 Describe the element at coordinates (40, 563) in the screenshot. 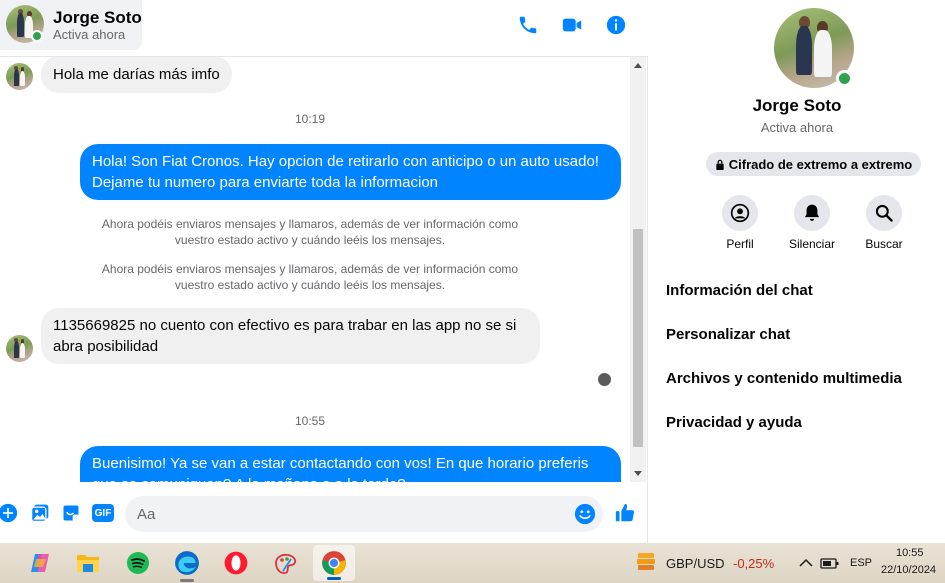

I see `copilot-icon` at that location.